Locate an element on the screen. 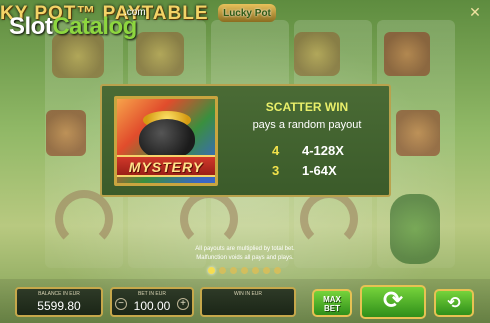  balance-label: BALANCE IN EUR is located at coordinates (59, 294).